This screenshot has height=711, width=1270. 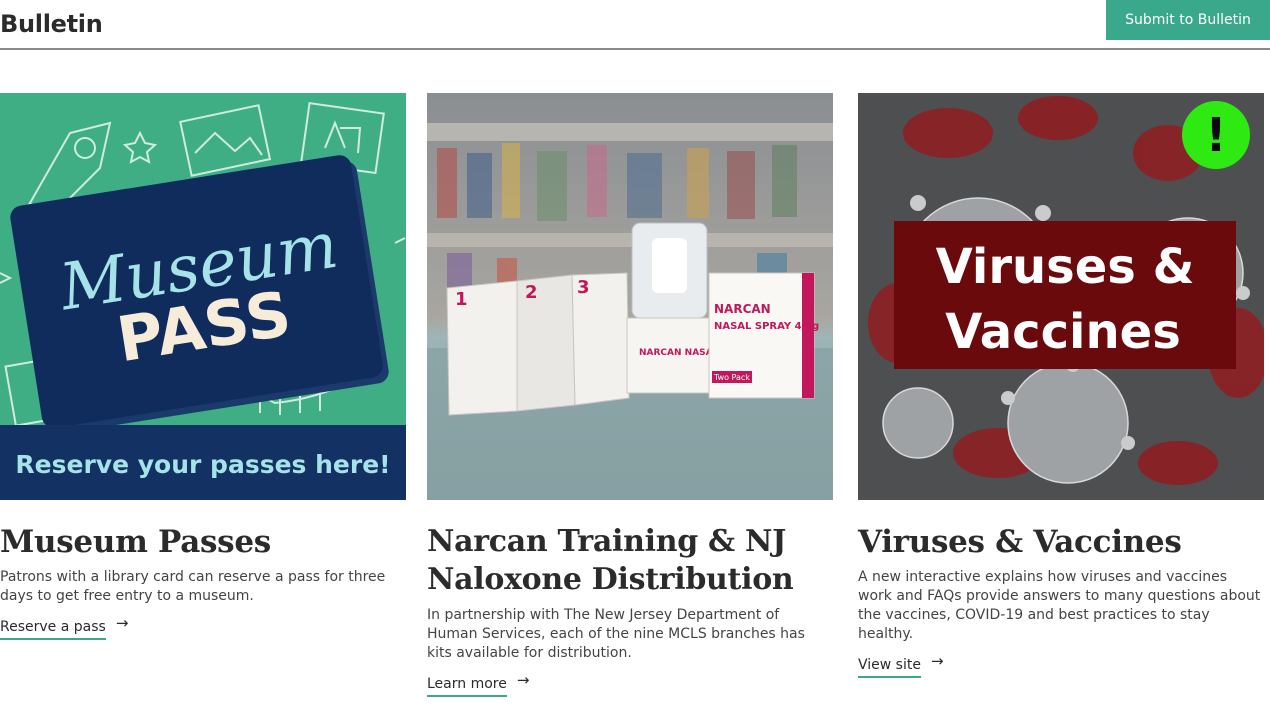 What do you see at coordinates (742, 309) in the screenshot?
I see `box-brand-text: NARCAN` at bounding box center [742, 309].